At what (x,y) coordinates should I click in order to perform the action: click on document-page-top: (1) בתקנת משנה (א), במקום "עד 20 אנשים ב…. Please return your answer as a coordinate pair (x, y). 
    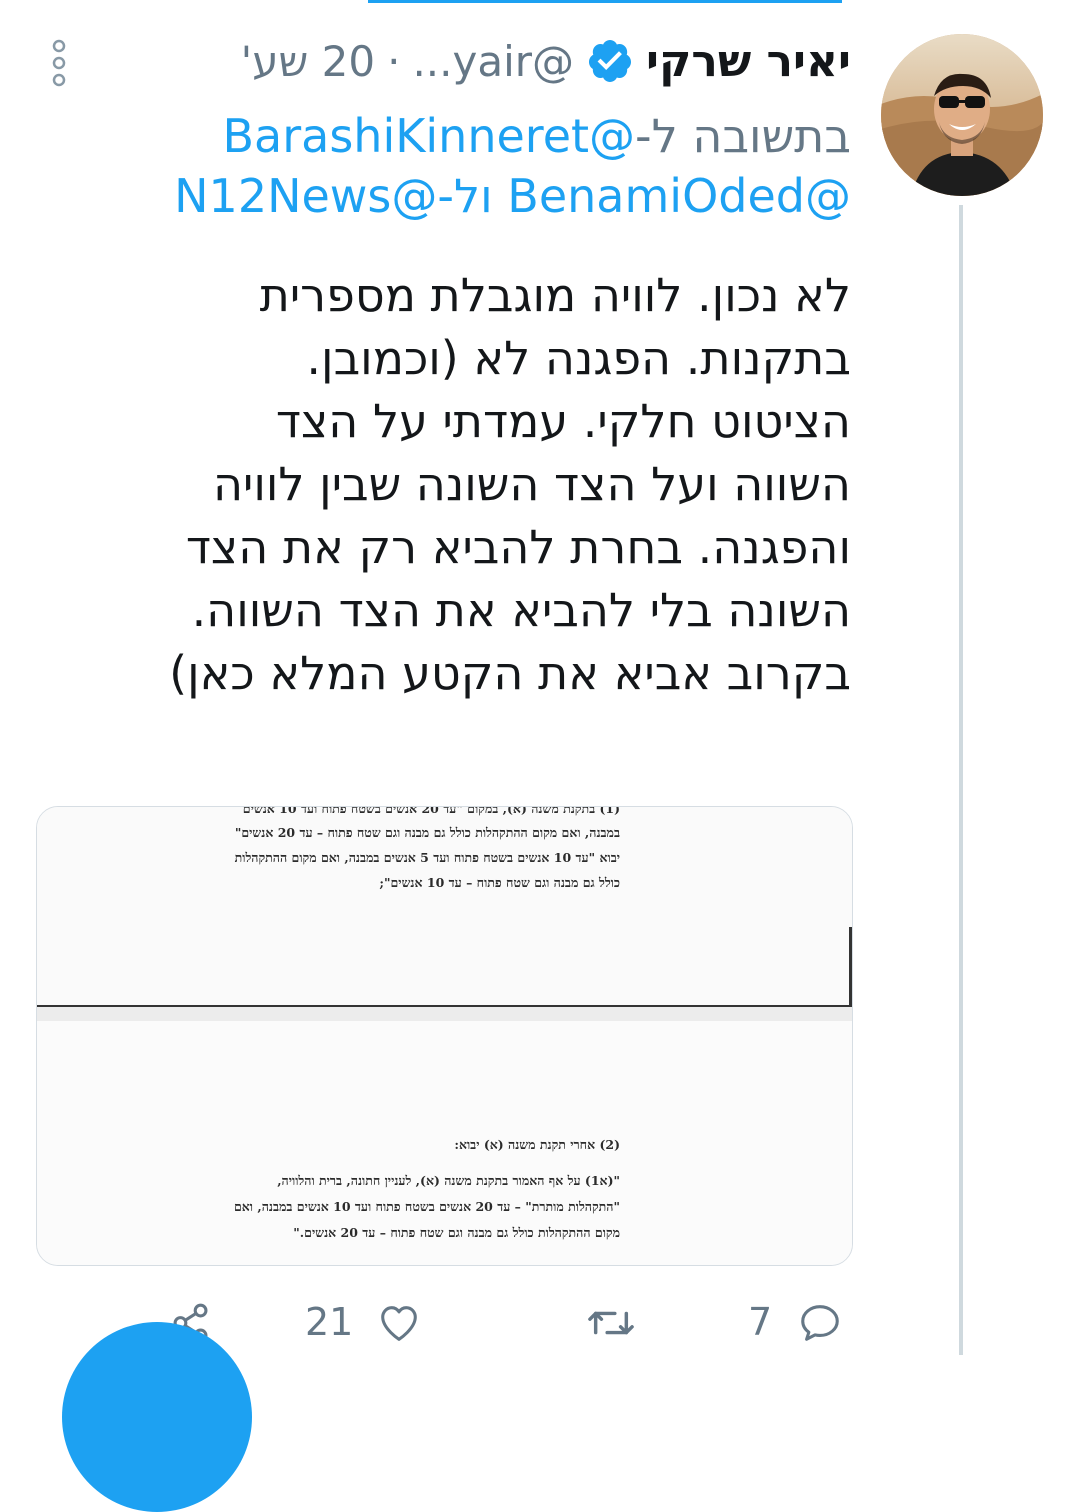
    Looking at the image, I should click on (444, 906).